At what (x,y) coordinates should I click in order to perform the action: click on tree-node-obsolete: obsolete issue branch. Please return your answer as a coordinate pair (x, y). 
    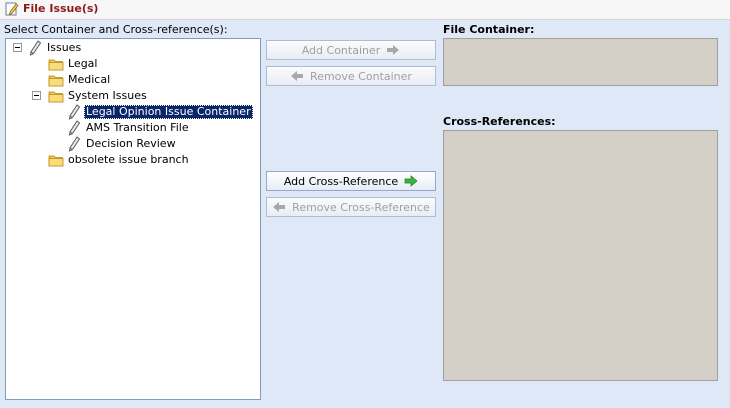
    Looking at the image, I should click on (119, 159).